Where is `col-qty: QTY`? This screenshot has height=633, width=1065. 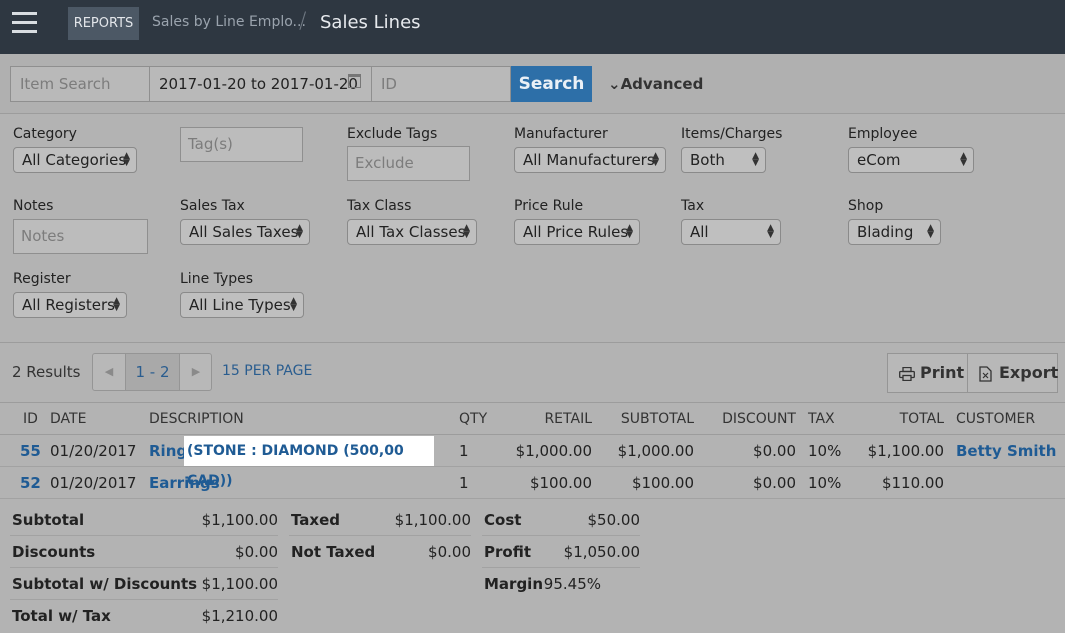 col-qty: QTY is located at coordinates (473, 419).